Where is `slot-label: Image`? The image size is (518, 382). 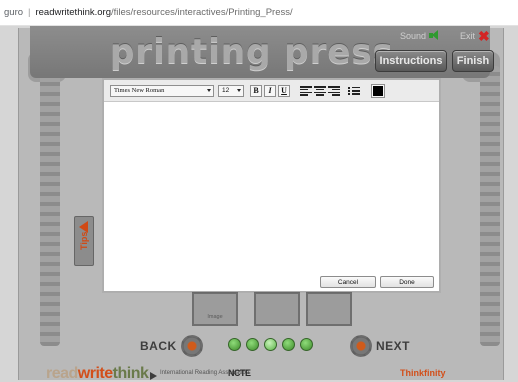 slot-label: Image is located at coordinates (215, 317).